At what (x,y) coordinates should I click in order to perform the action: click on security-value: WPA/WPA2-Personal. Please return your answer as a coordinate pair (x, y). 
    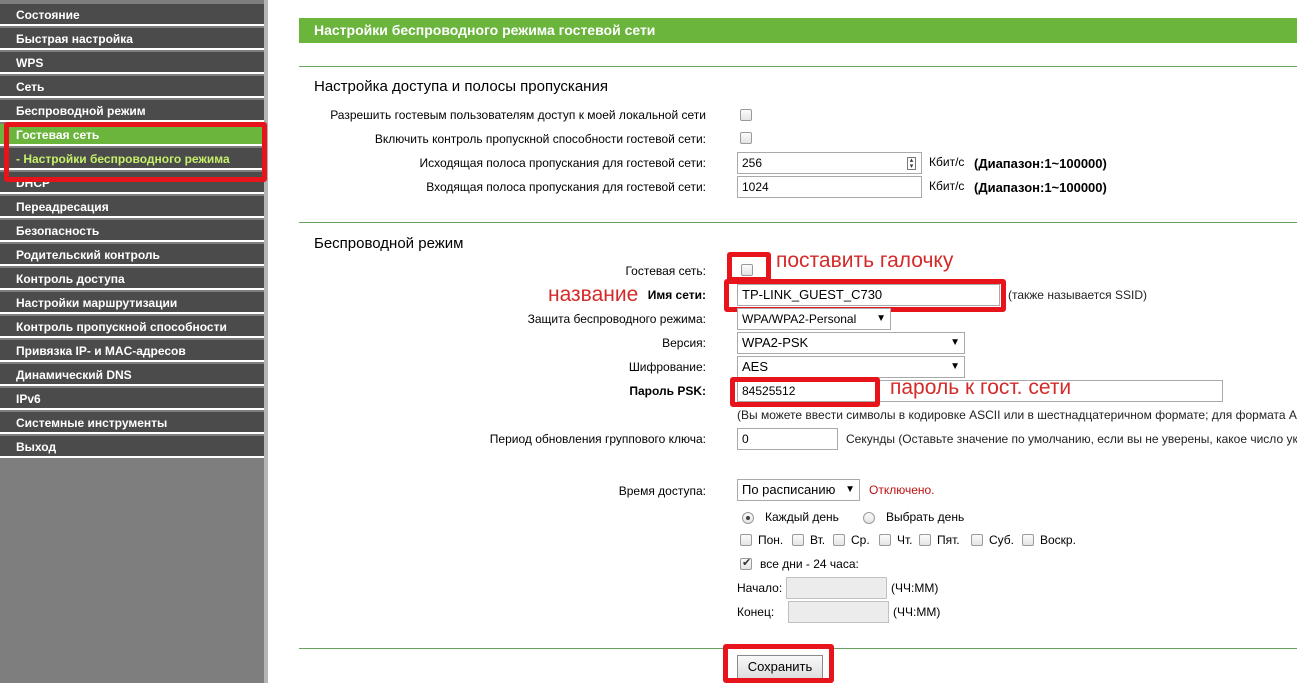
    Looking at the image, I should click on (799, 319).